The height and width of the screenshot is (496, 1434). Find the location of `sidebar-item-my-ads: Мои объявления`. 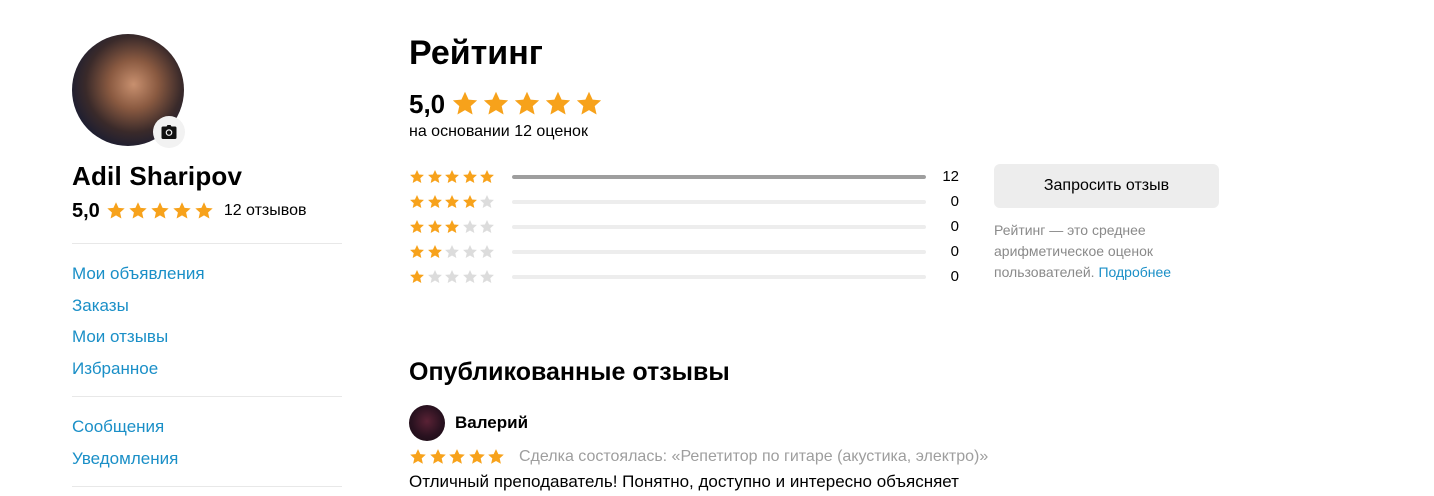

sidebar-item-my-ads: Мои объявления is located at coordinates (207, 274).